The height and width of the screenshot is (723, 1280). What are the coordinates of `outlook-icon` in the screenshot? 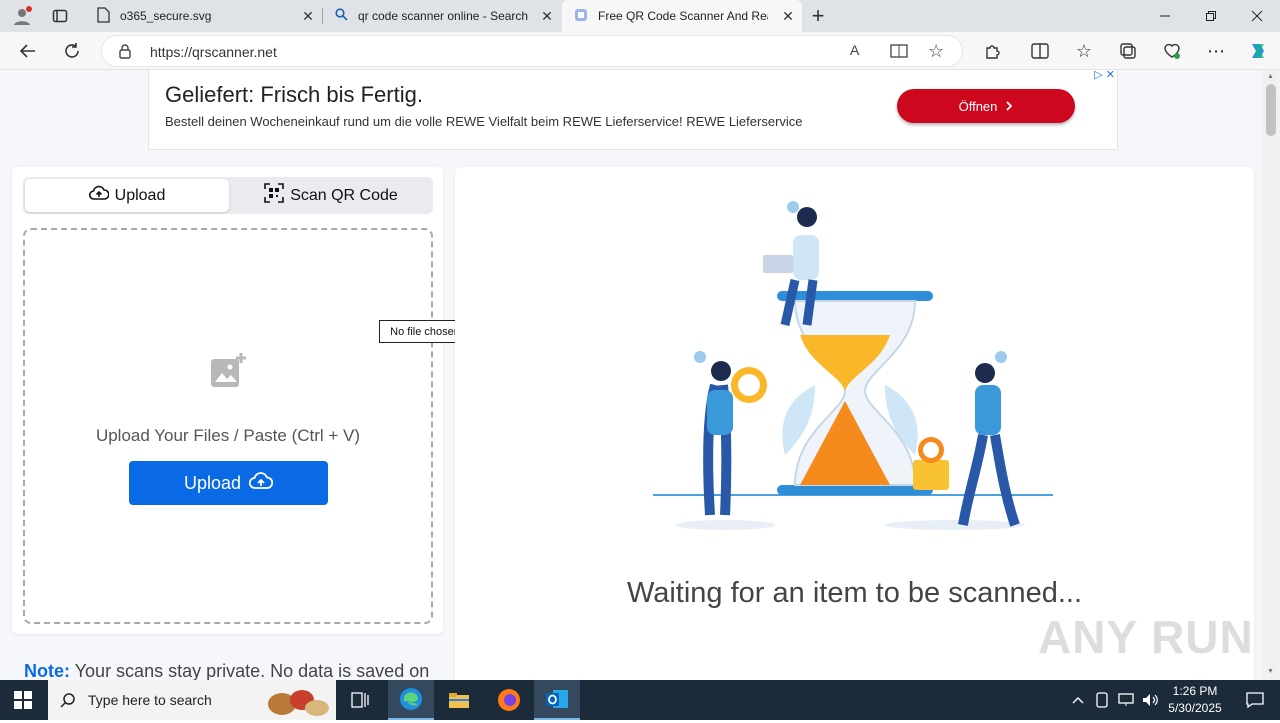 It's located at (557, 700).